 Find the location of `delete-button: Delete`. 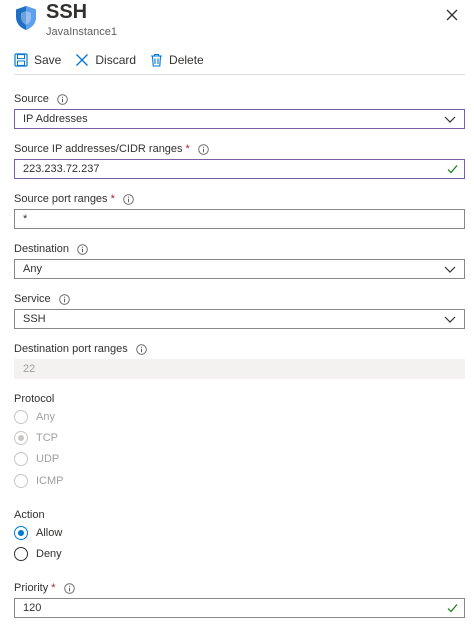

delete-button: Delete is located at coordinates (177, 60).